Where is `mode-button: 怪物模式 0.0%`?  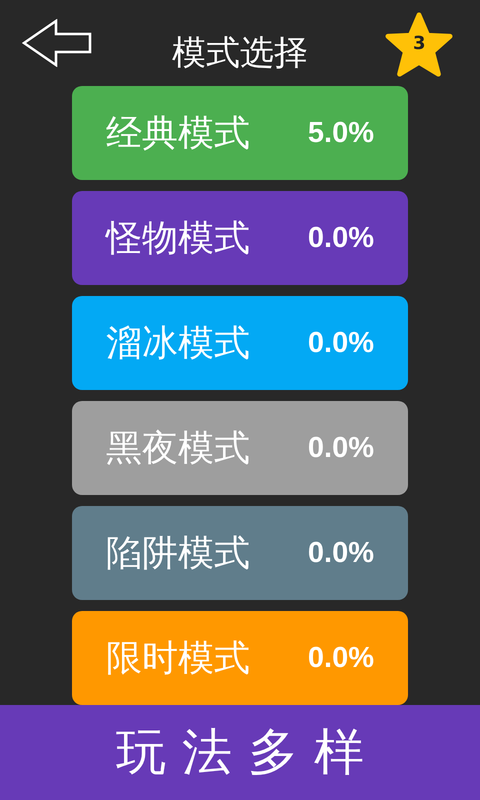
mode-button: 怪物模式 0.0% is located at coordinates (240, 238).